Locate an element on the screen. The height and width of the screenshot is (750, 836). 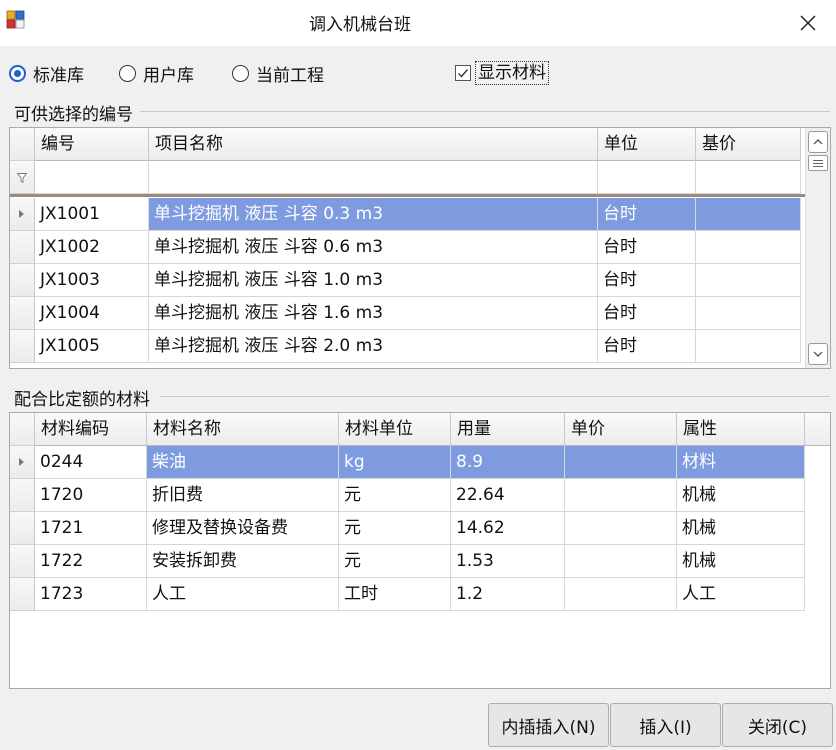
table-cell: 1723 is located at coordinates (91, 594).